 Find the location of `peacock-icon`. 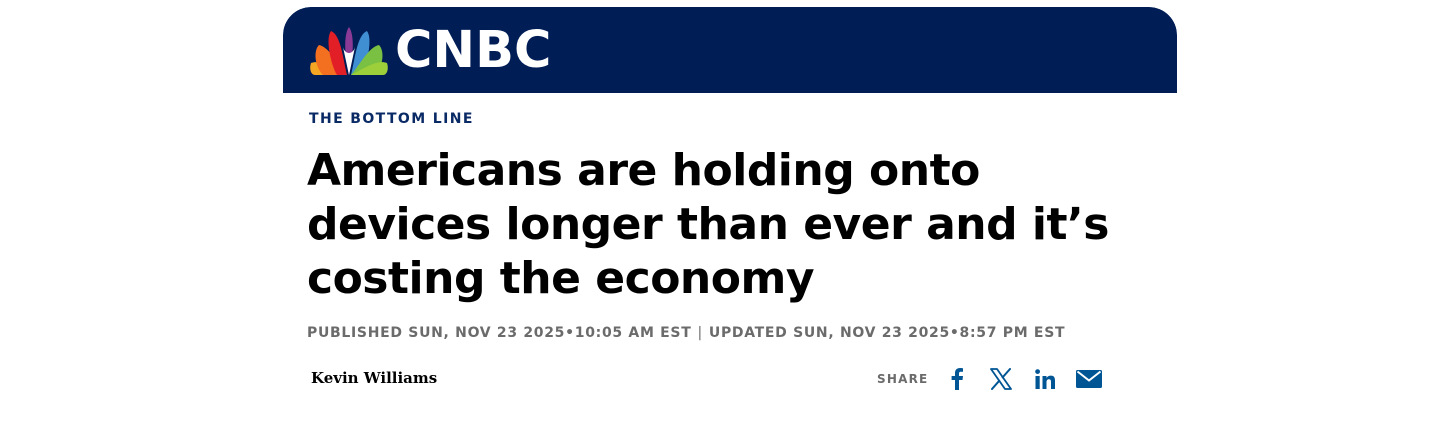

peacock-icon is located at coordinates (349, 51).